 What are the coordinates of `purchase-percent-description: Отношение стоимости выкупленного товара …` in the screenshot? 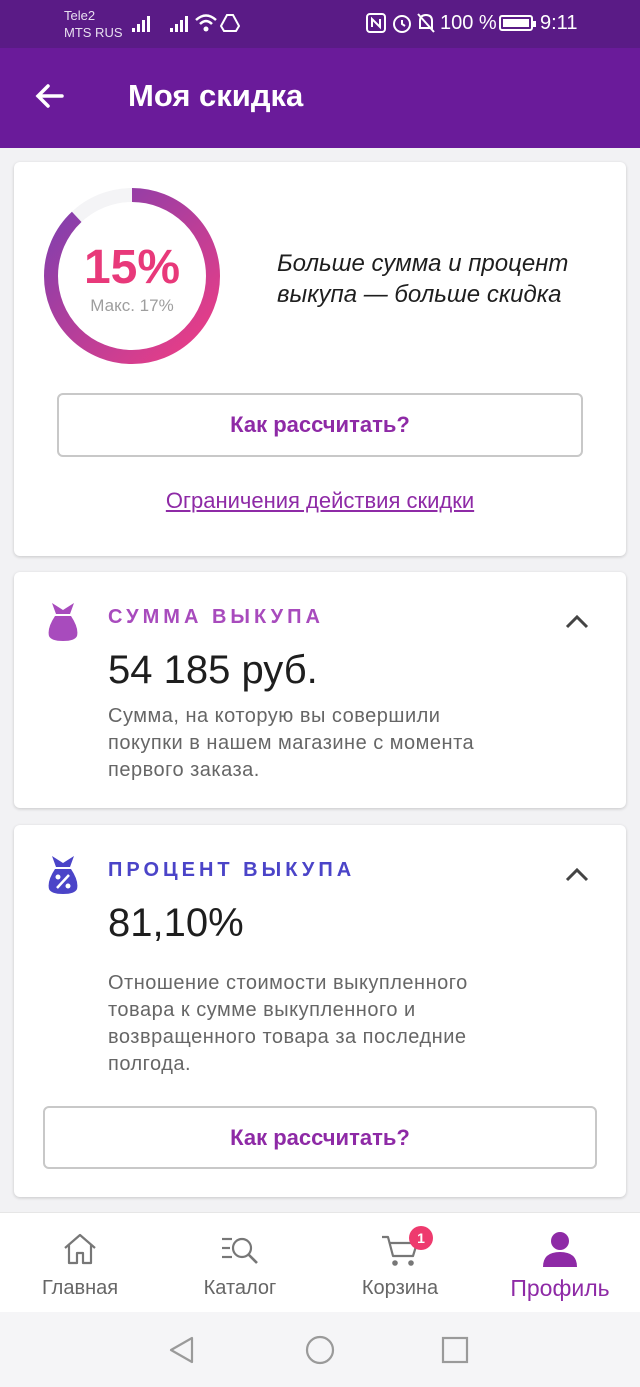 It's located at (348, 1024).